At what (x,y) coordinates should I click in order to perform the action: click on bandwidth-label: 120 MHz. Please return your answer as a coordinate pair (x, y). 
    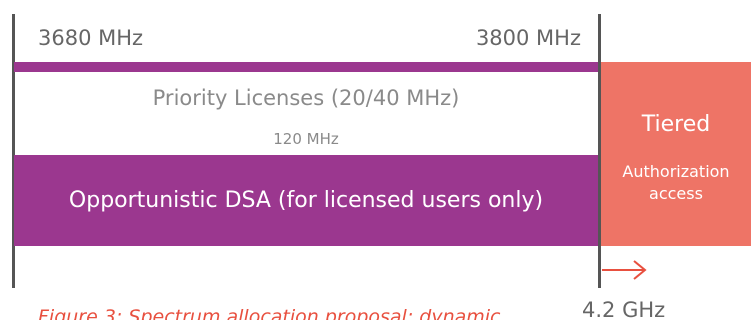
    Looking at the image, I should click on (306, 139).